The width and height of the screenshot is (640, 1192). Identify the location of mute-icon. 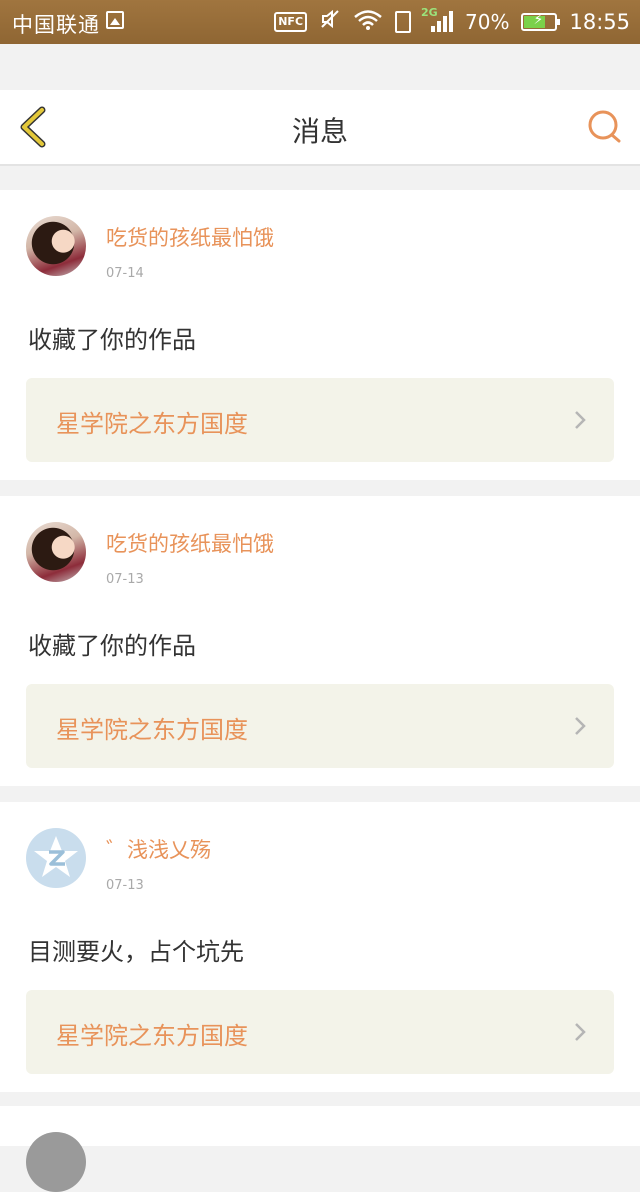
(330, 22).